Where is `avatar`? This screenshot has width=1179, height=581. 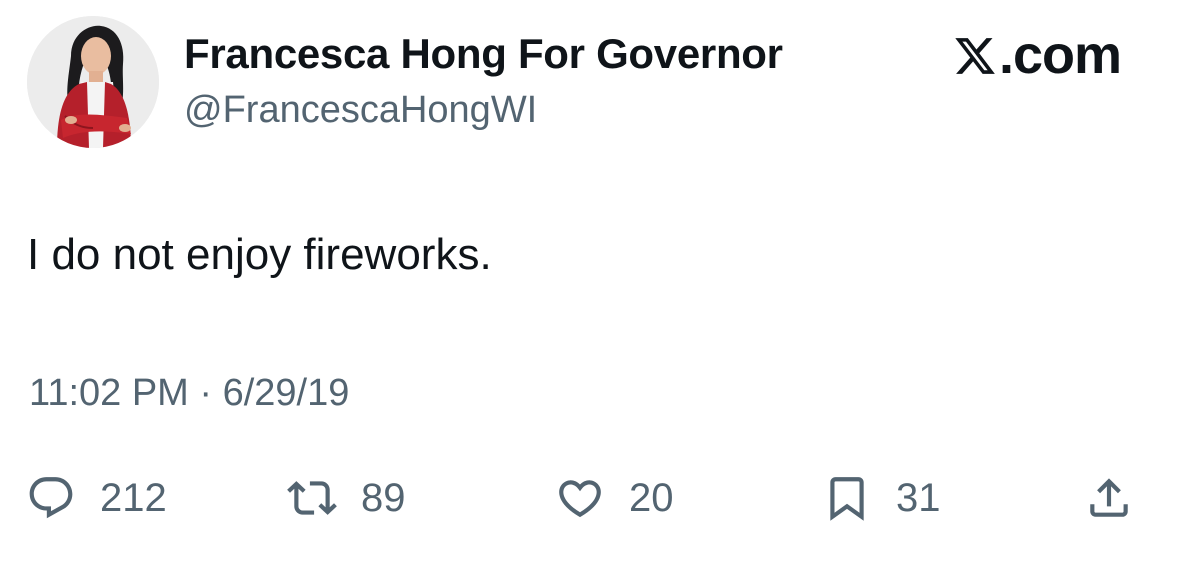 avatar is located at coordinates (93, 82).